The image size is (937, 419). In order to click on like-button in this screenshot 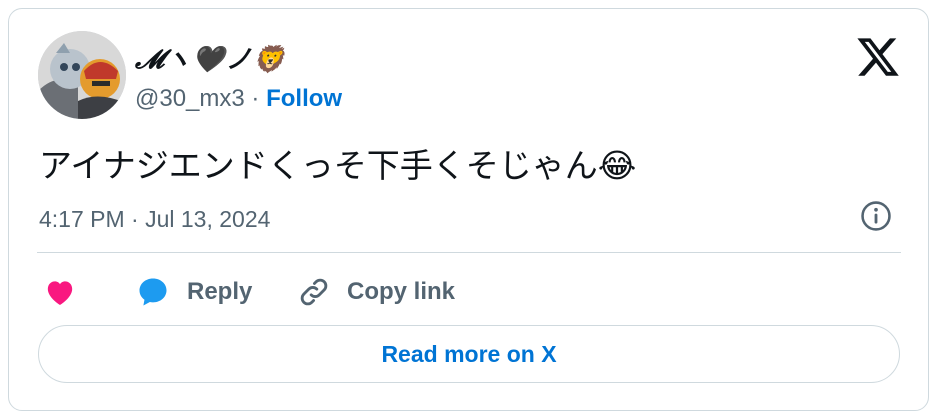, I will do `click(60, 292)`.